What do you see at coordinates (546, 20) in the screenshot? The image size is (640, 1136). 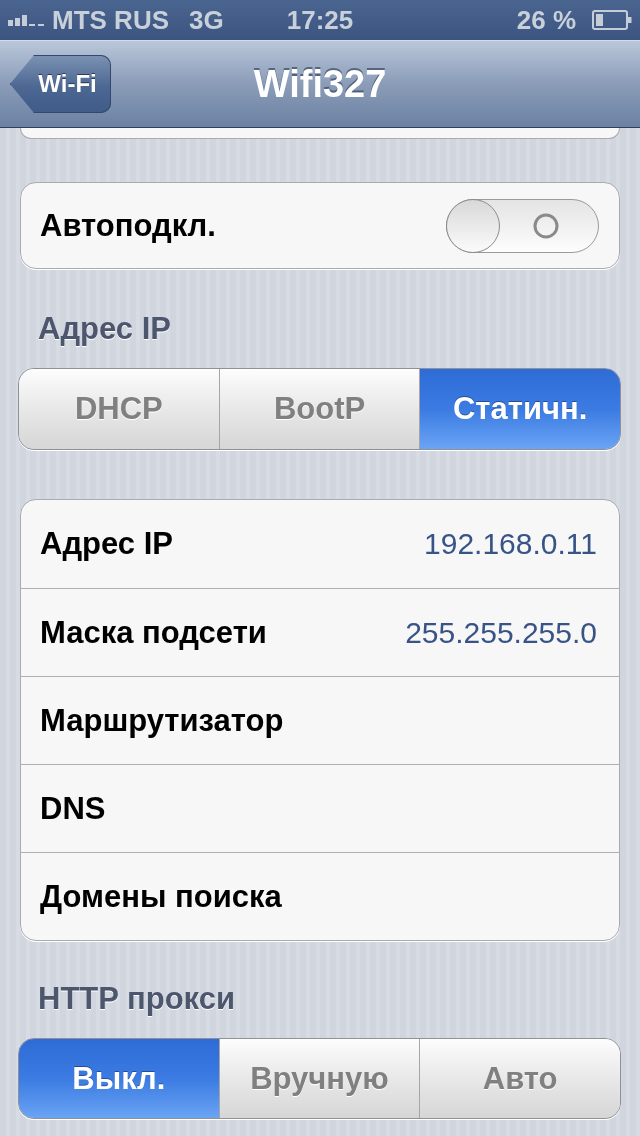 I see `battery-percent: 26 %` at bounding box center [546, 20].